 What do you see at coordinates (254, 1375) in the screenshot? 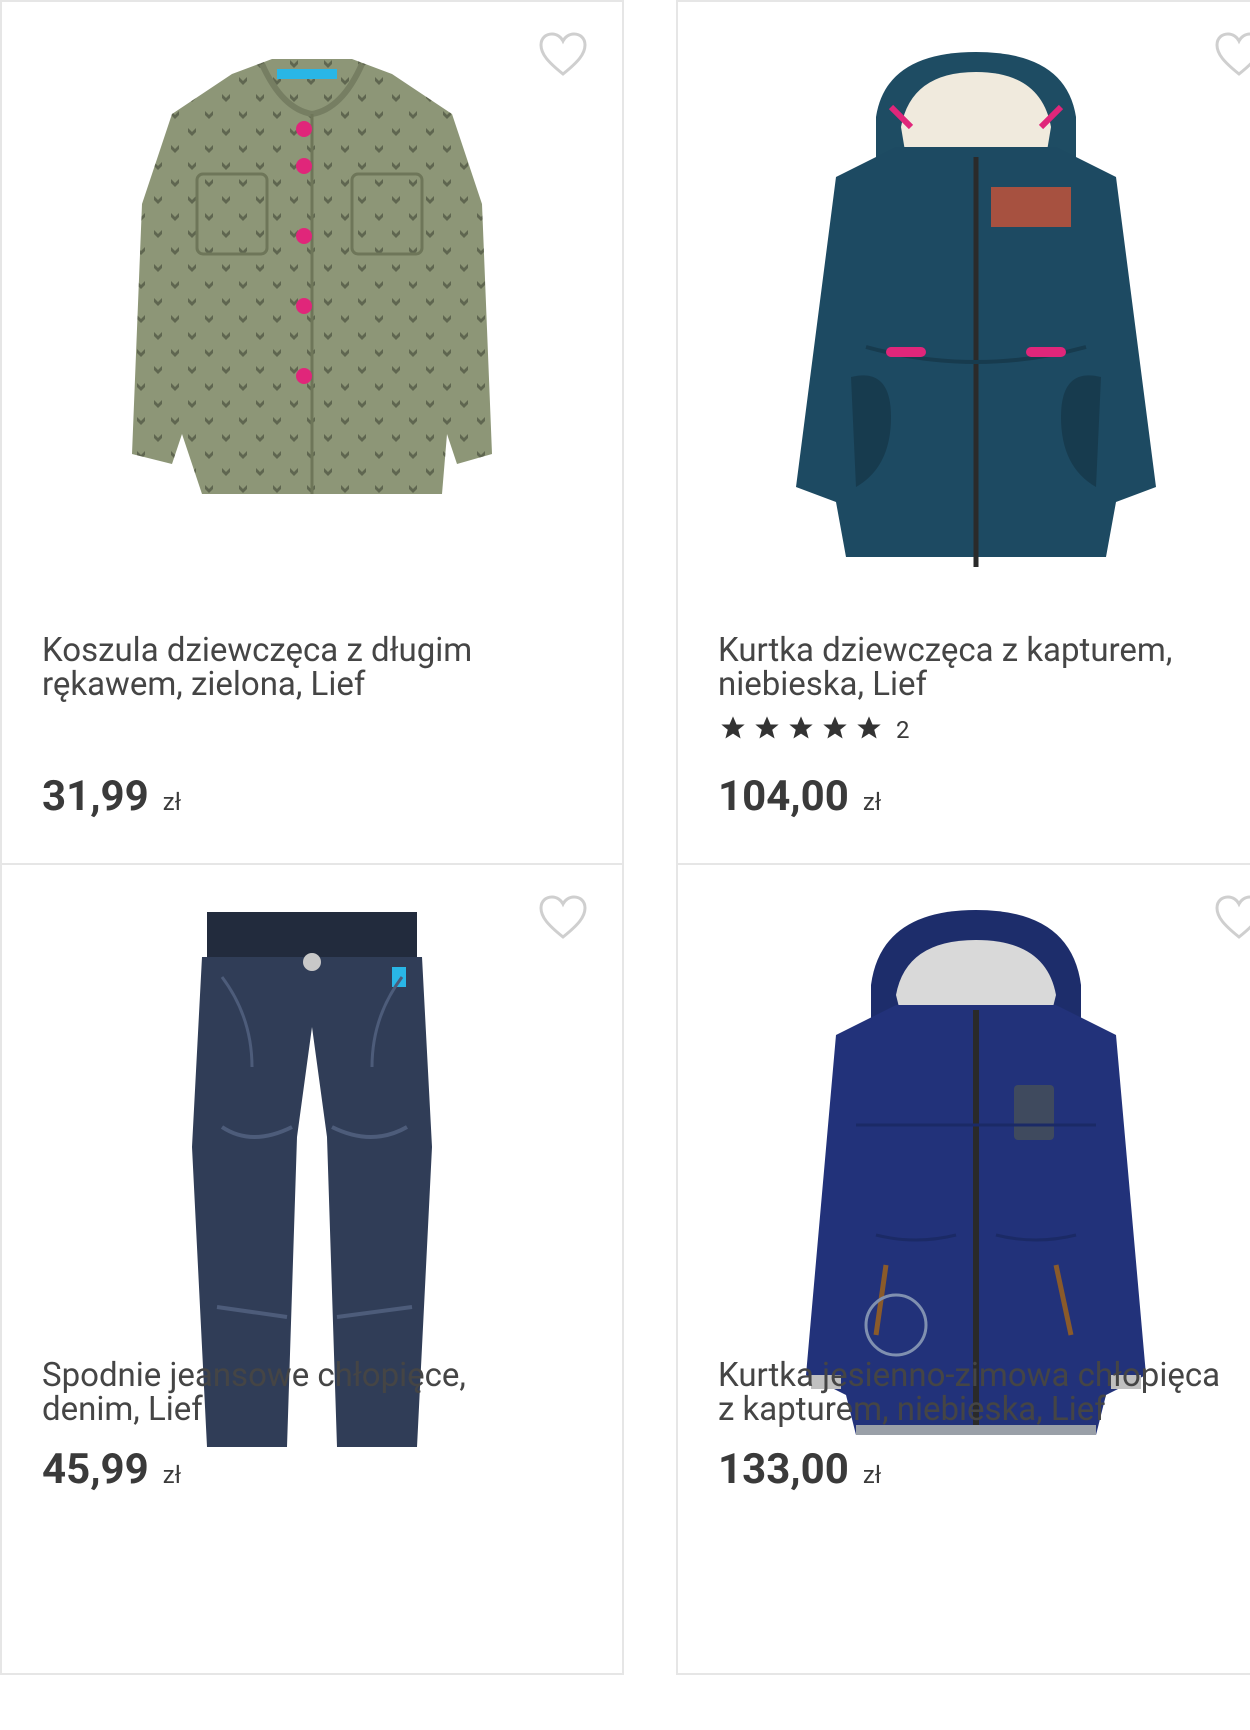
I see `product-title-line: Spodnie jeansowe chłopięce,` at bounding box center [254, 1375].